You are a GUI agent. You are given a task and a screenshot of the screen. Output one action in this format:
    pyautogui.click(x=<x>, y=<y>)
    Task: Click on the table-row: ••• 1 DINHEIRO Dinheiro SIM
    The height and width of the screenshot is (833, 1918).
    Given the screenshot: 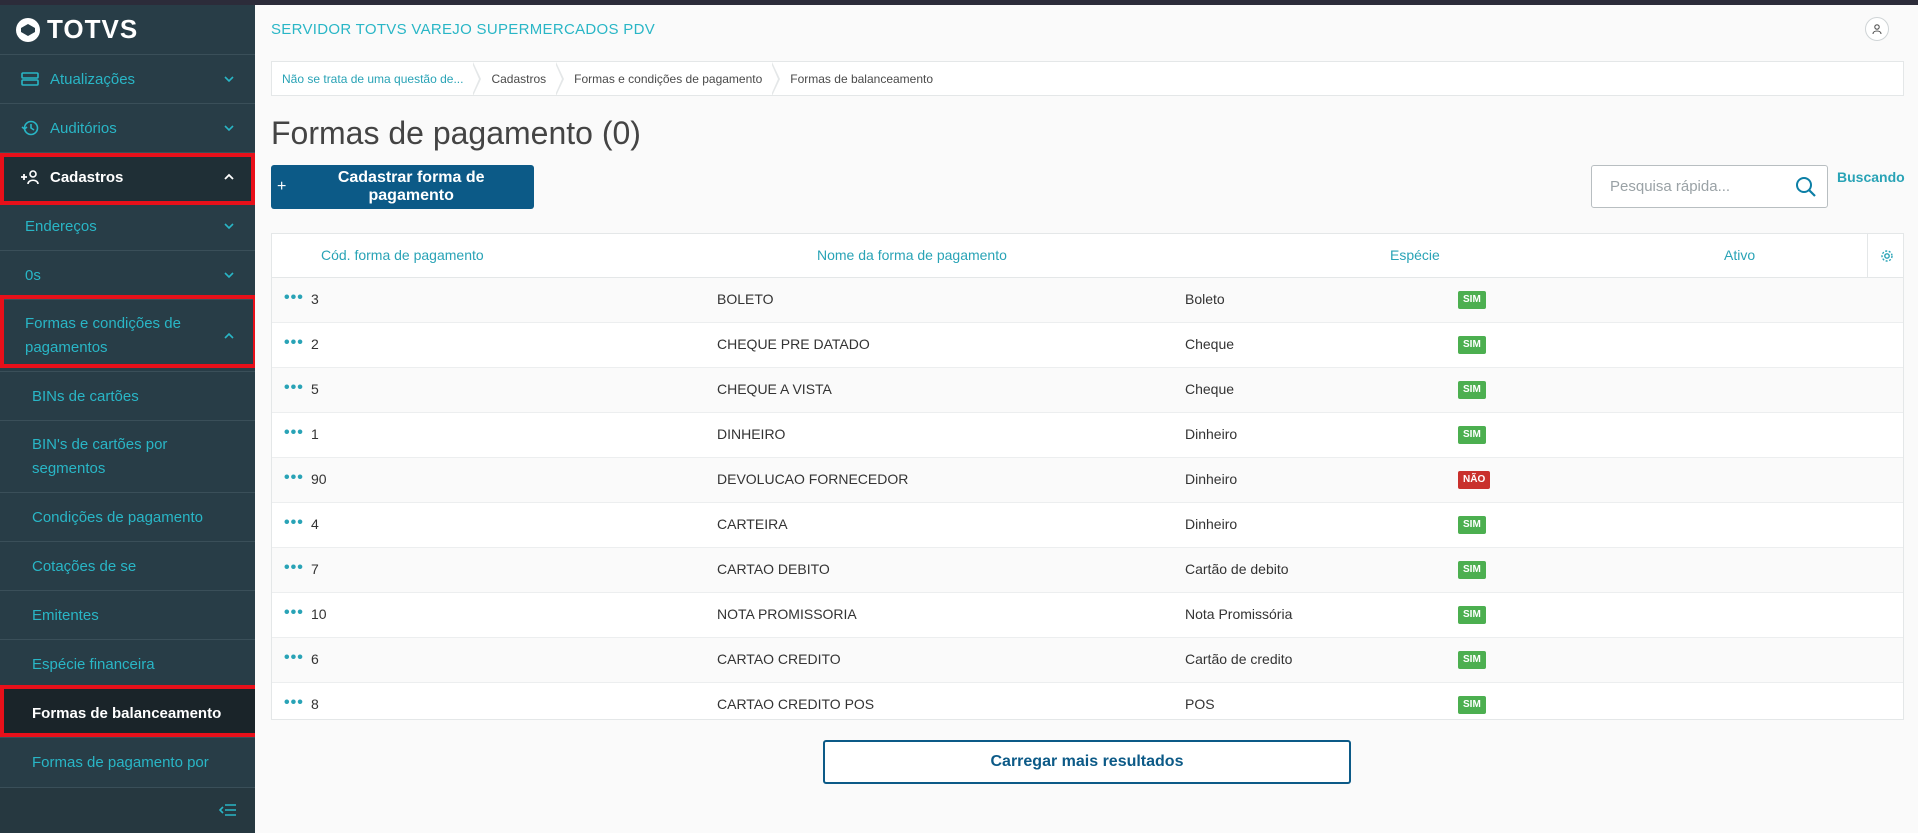 What is the action you would take?
    pyautogui.click(x=1087, y=435)
    